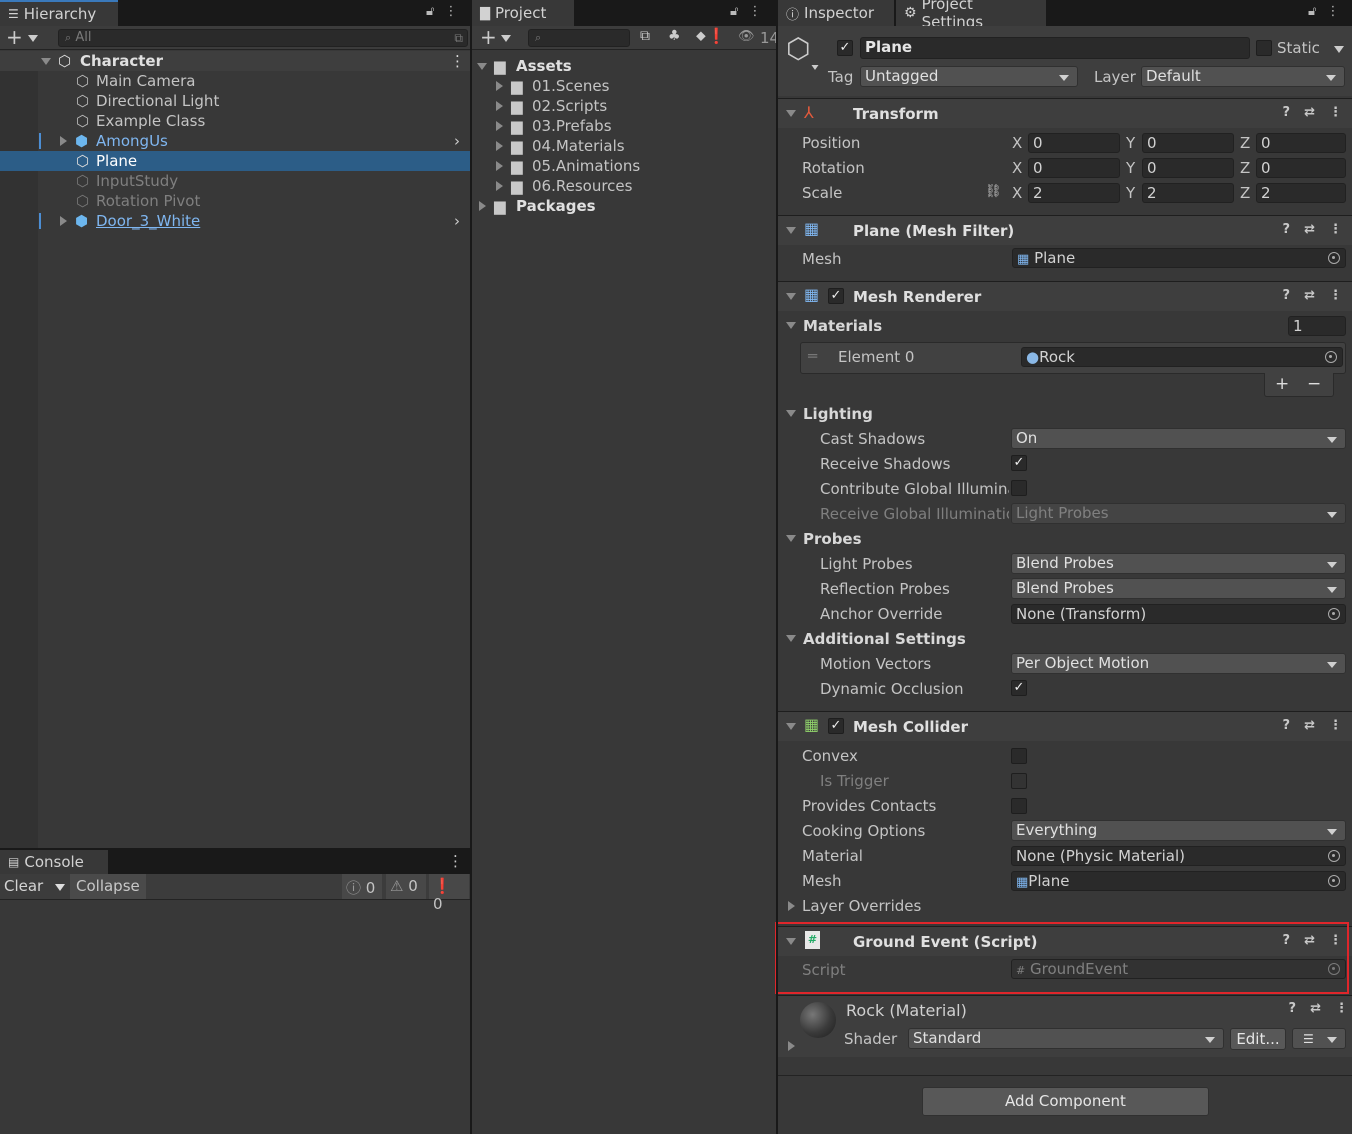  Describe the element at coordinates (1179, 258) in the screenshot. I see `mesh-object-field: ▦ Plane` at that location.